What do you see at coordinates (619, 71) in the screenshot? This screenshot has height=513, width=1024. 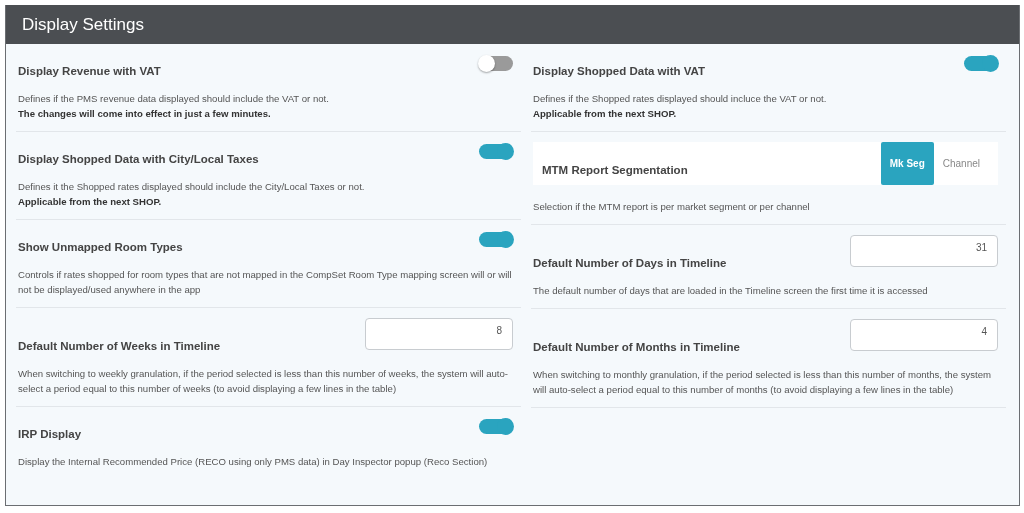 I see `setting-title: Display Shopped Data with VAT` at bounding box center [619, 71].